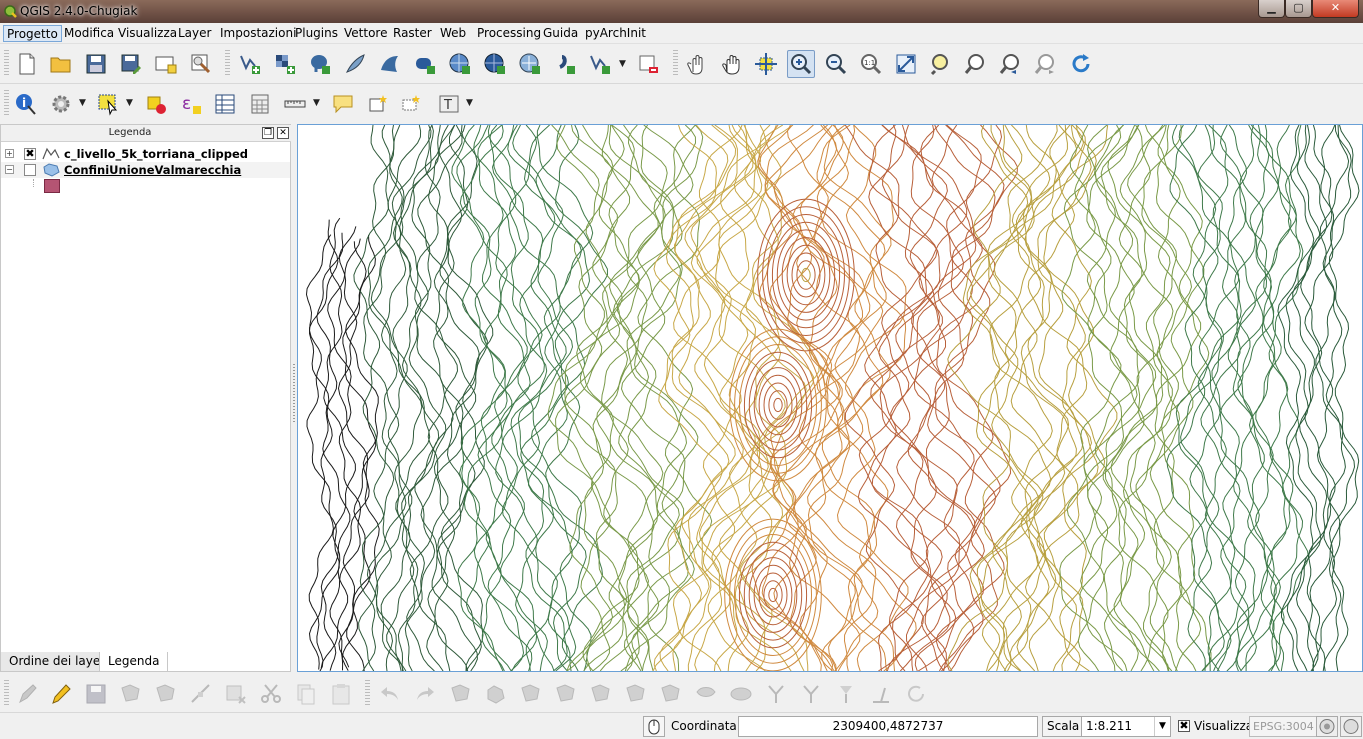  Describe the element at coordinates (1351, 726) in the screenshot. I see `message-log-button` at that location.